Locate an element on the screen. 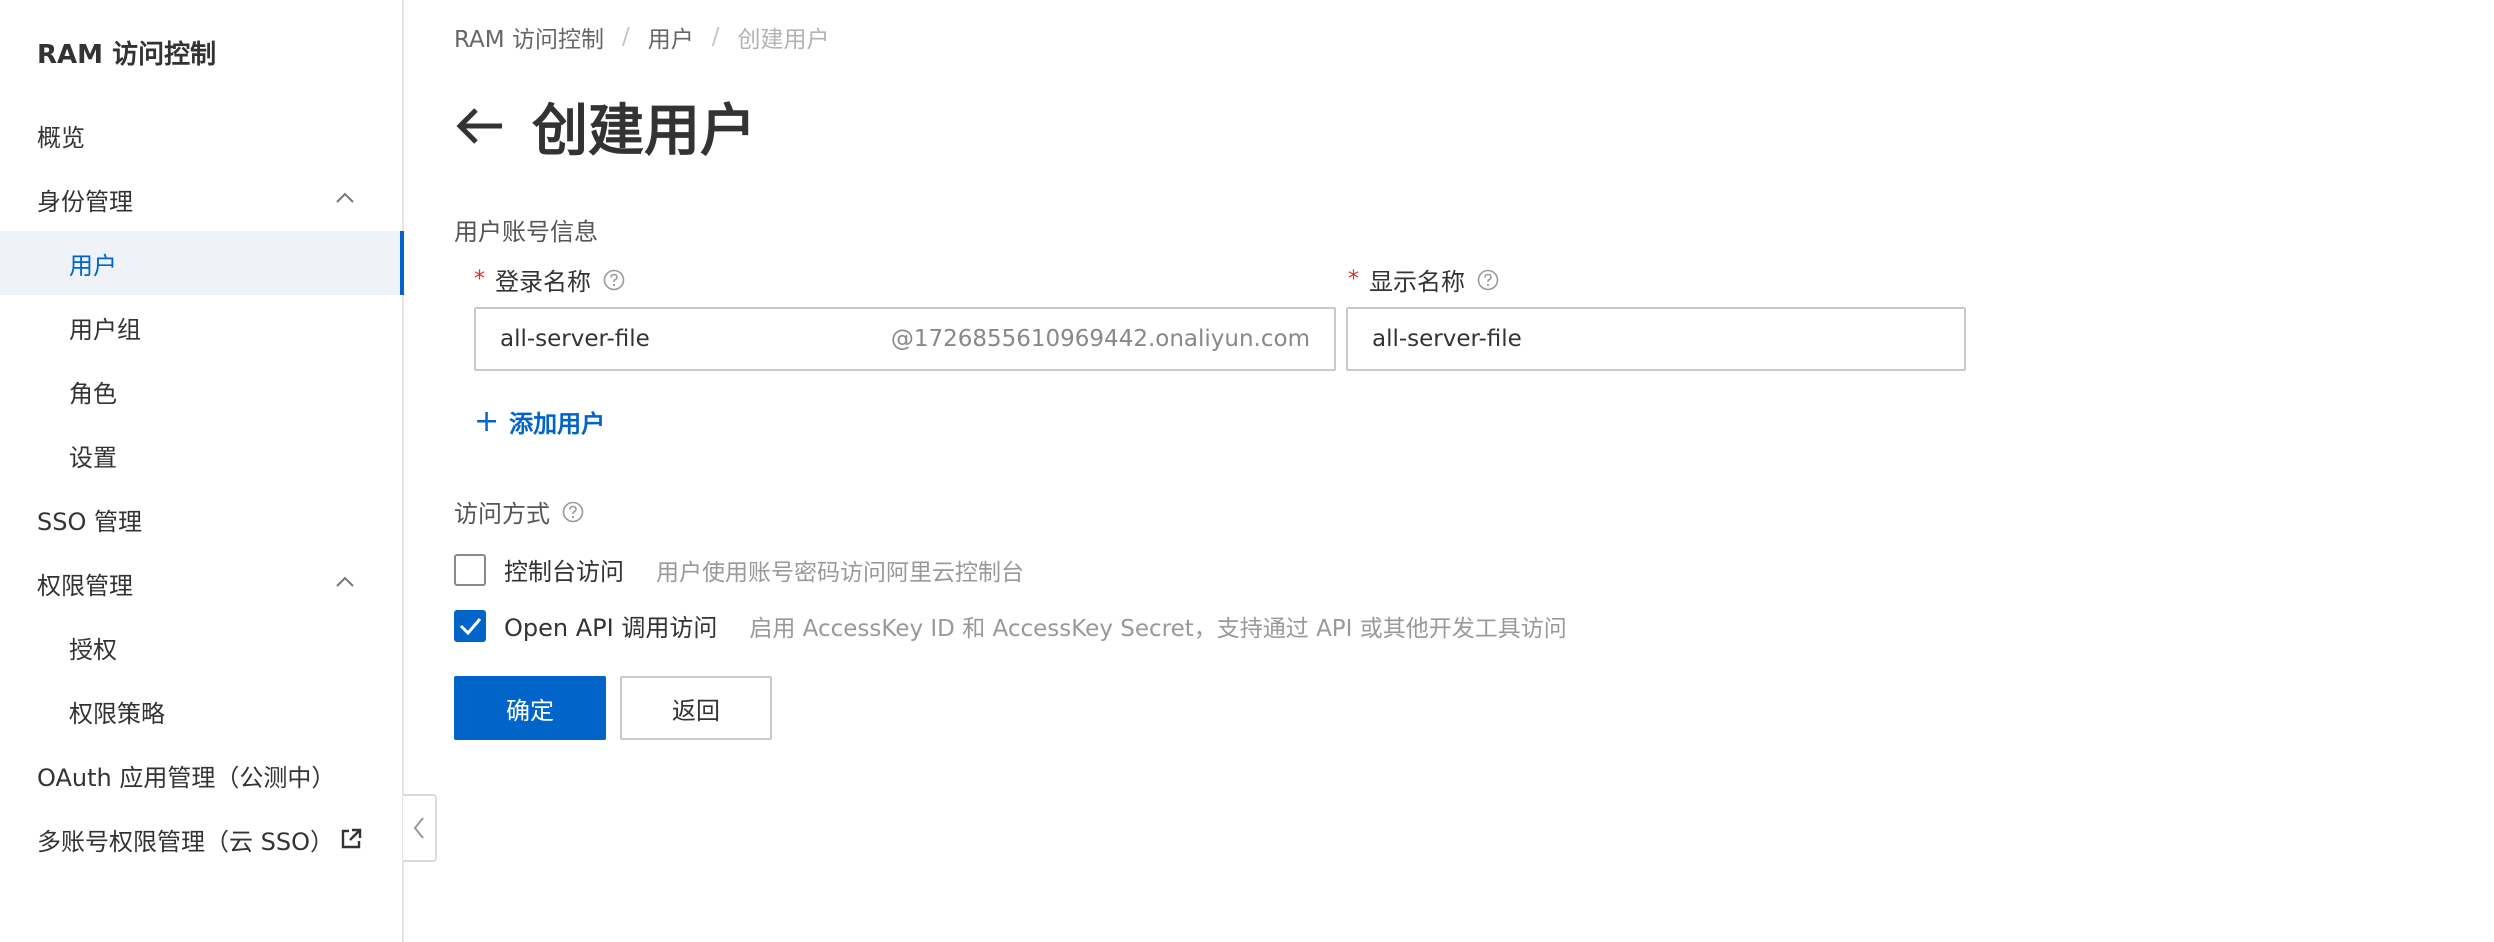  api-access-checkbox is located at coordinates (470, 625).